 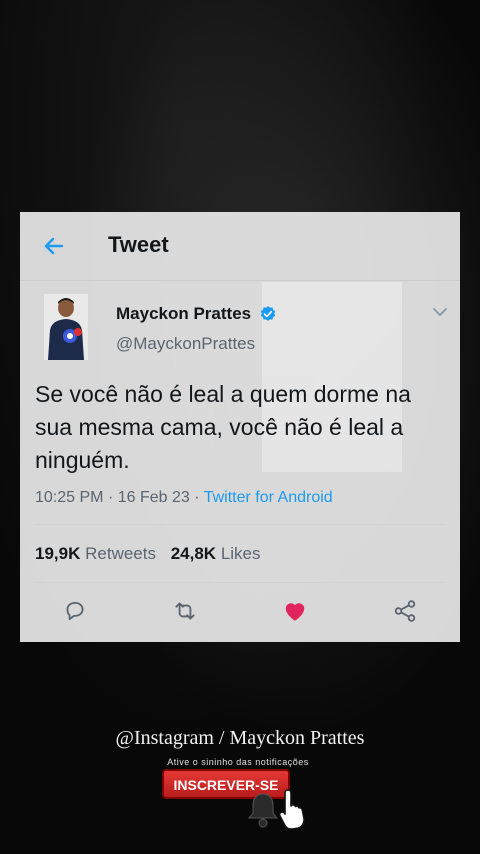 I want to click on likes-label: Likes, so click(x=240, y=553).